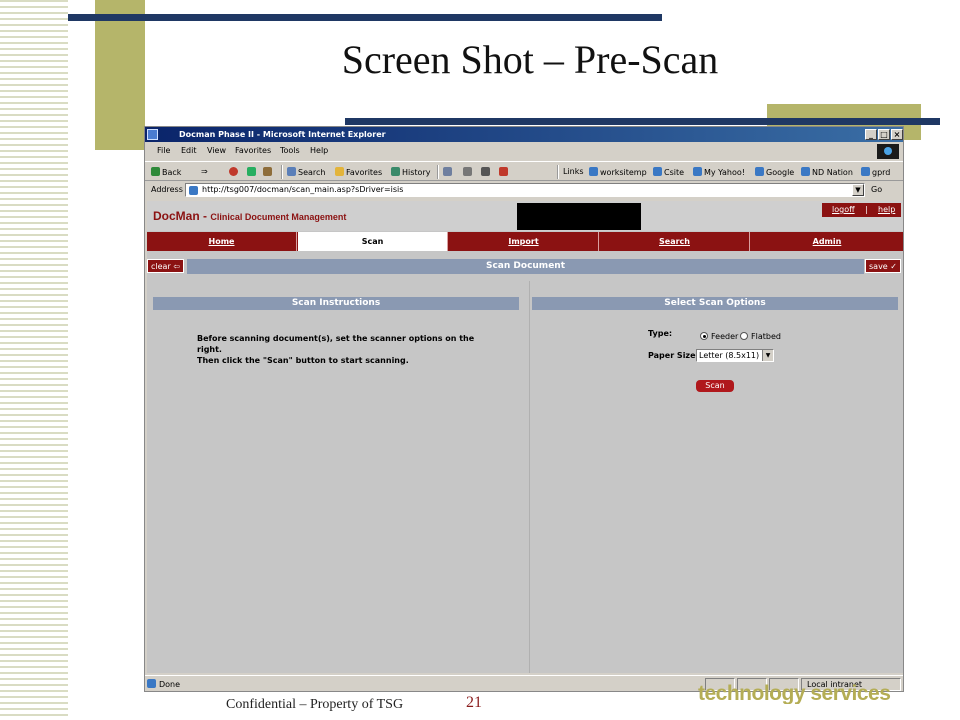  I want to click on minimize-button: _, so click(871, 134).